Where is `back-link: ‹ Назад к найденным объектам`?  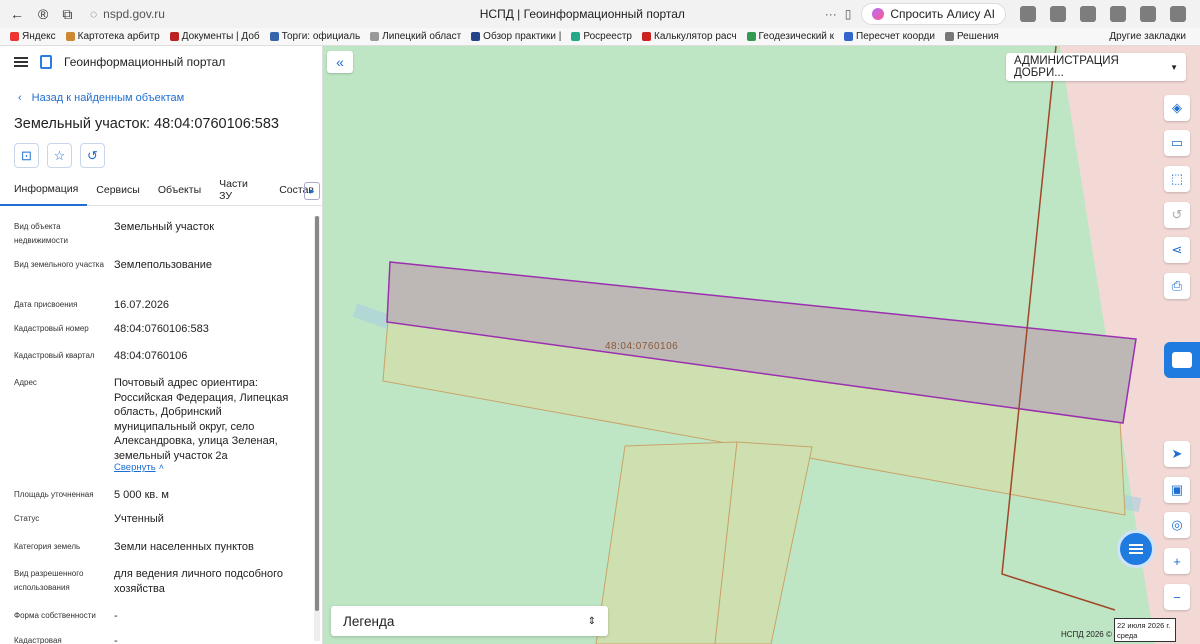 back-link: ‹ Назад к найденным объектам is located at coordinates (101, 98).